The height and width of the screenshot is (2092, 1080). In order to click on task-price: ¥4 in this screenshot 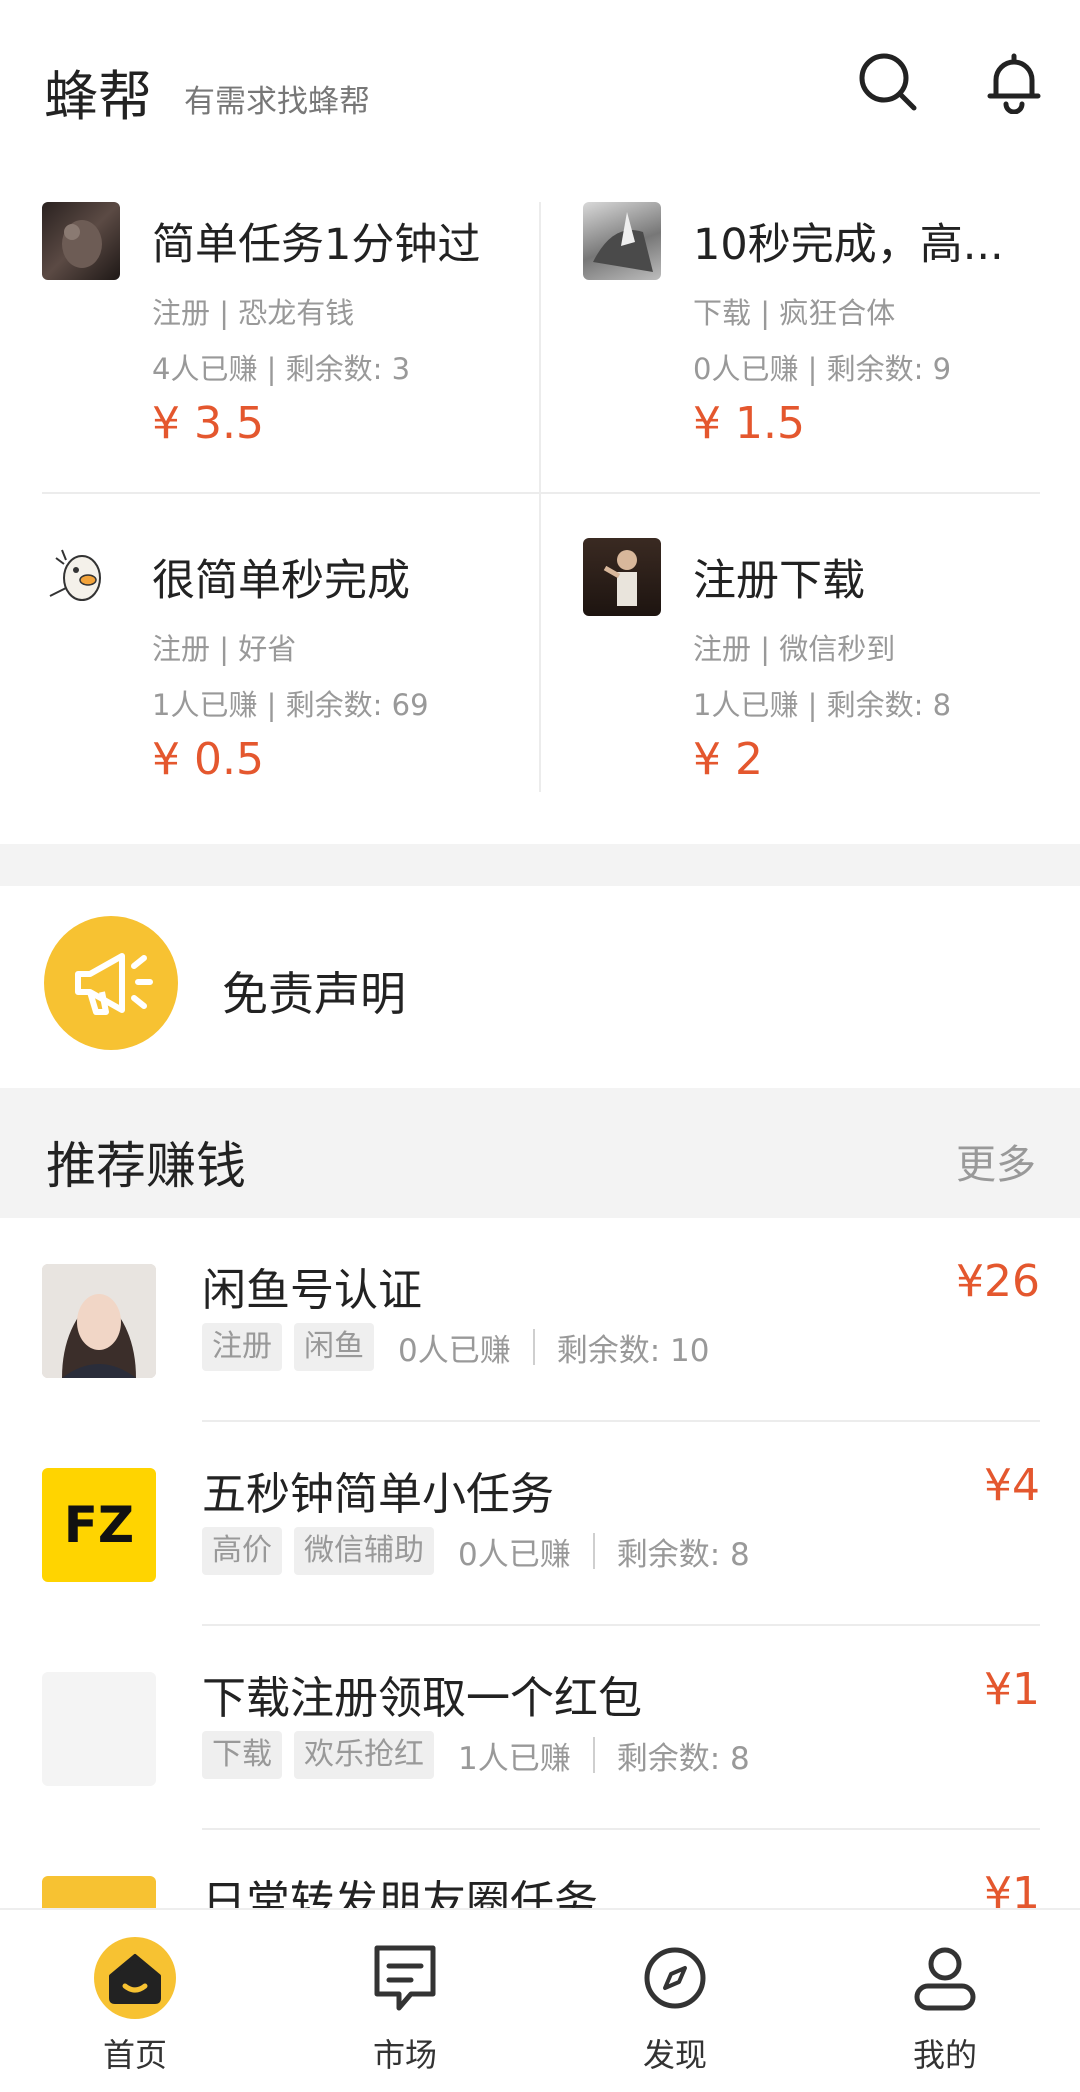, I will do `click(1012, 1485)`.